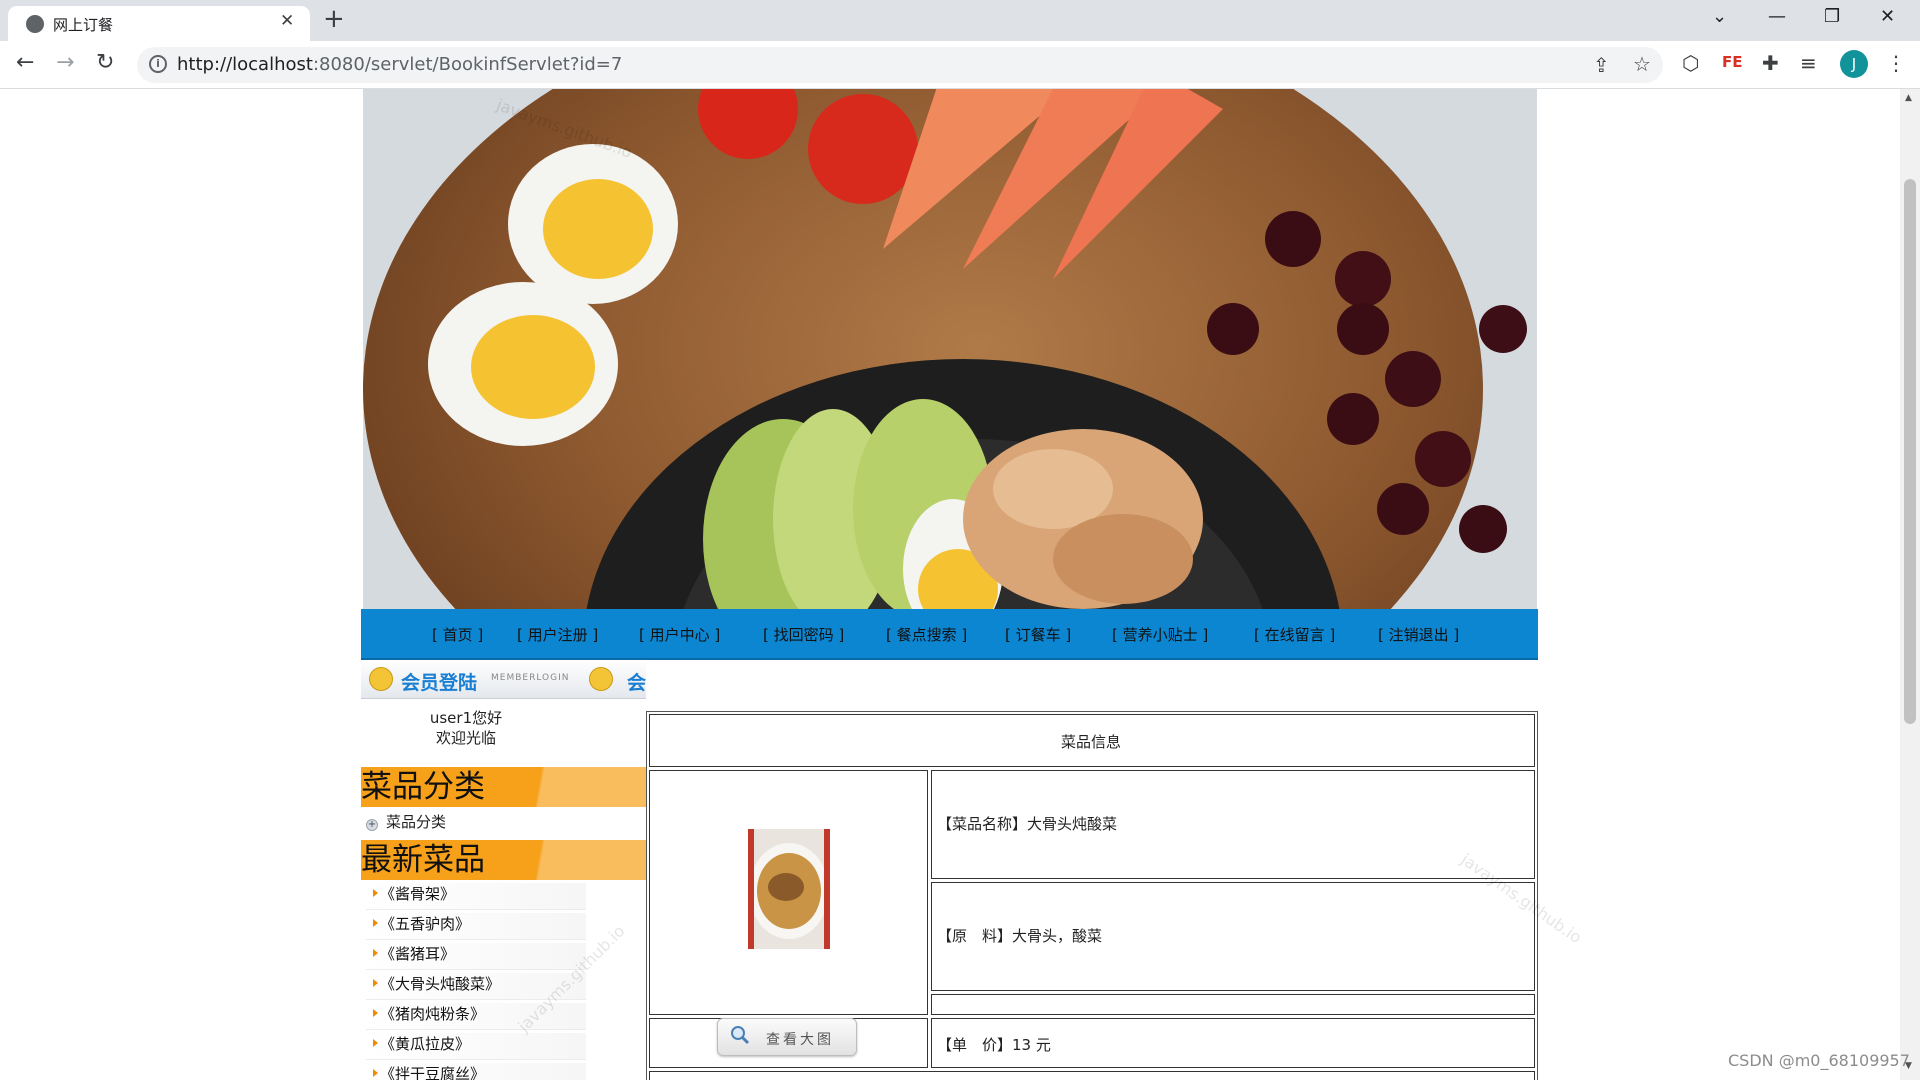 The image size is (1920, 1080). I want to click on category-link: + 菜品分类, so click(406, 821).